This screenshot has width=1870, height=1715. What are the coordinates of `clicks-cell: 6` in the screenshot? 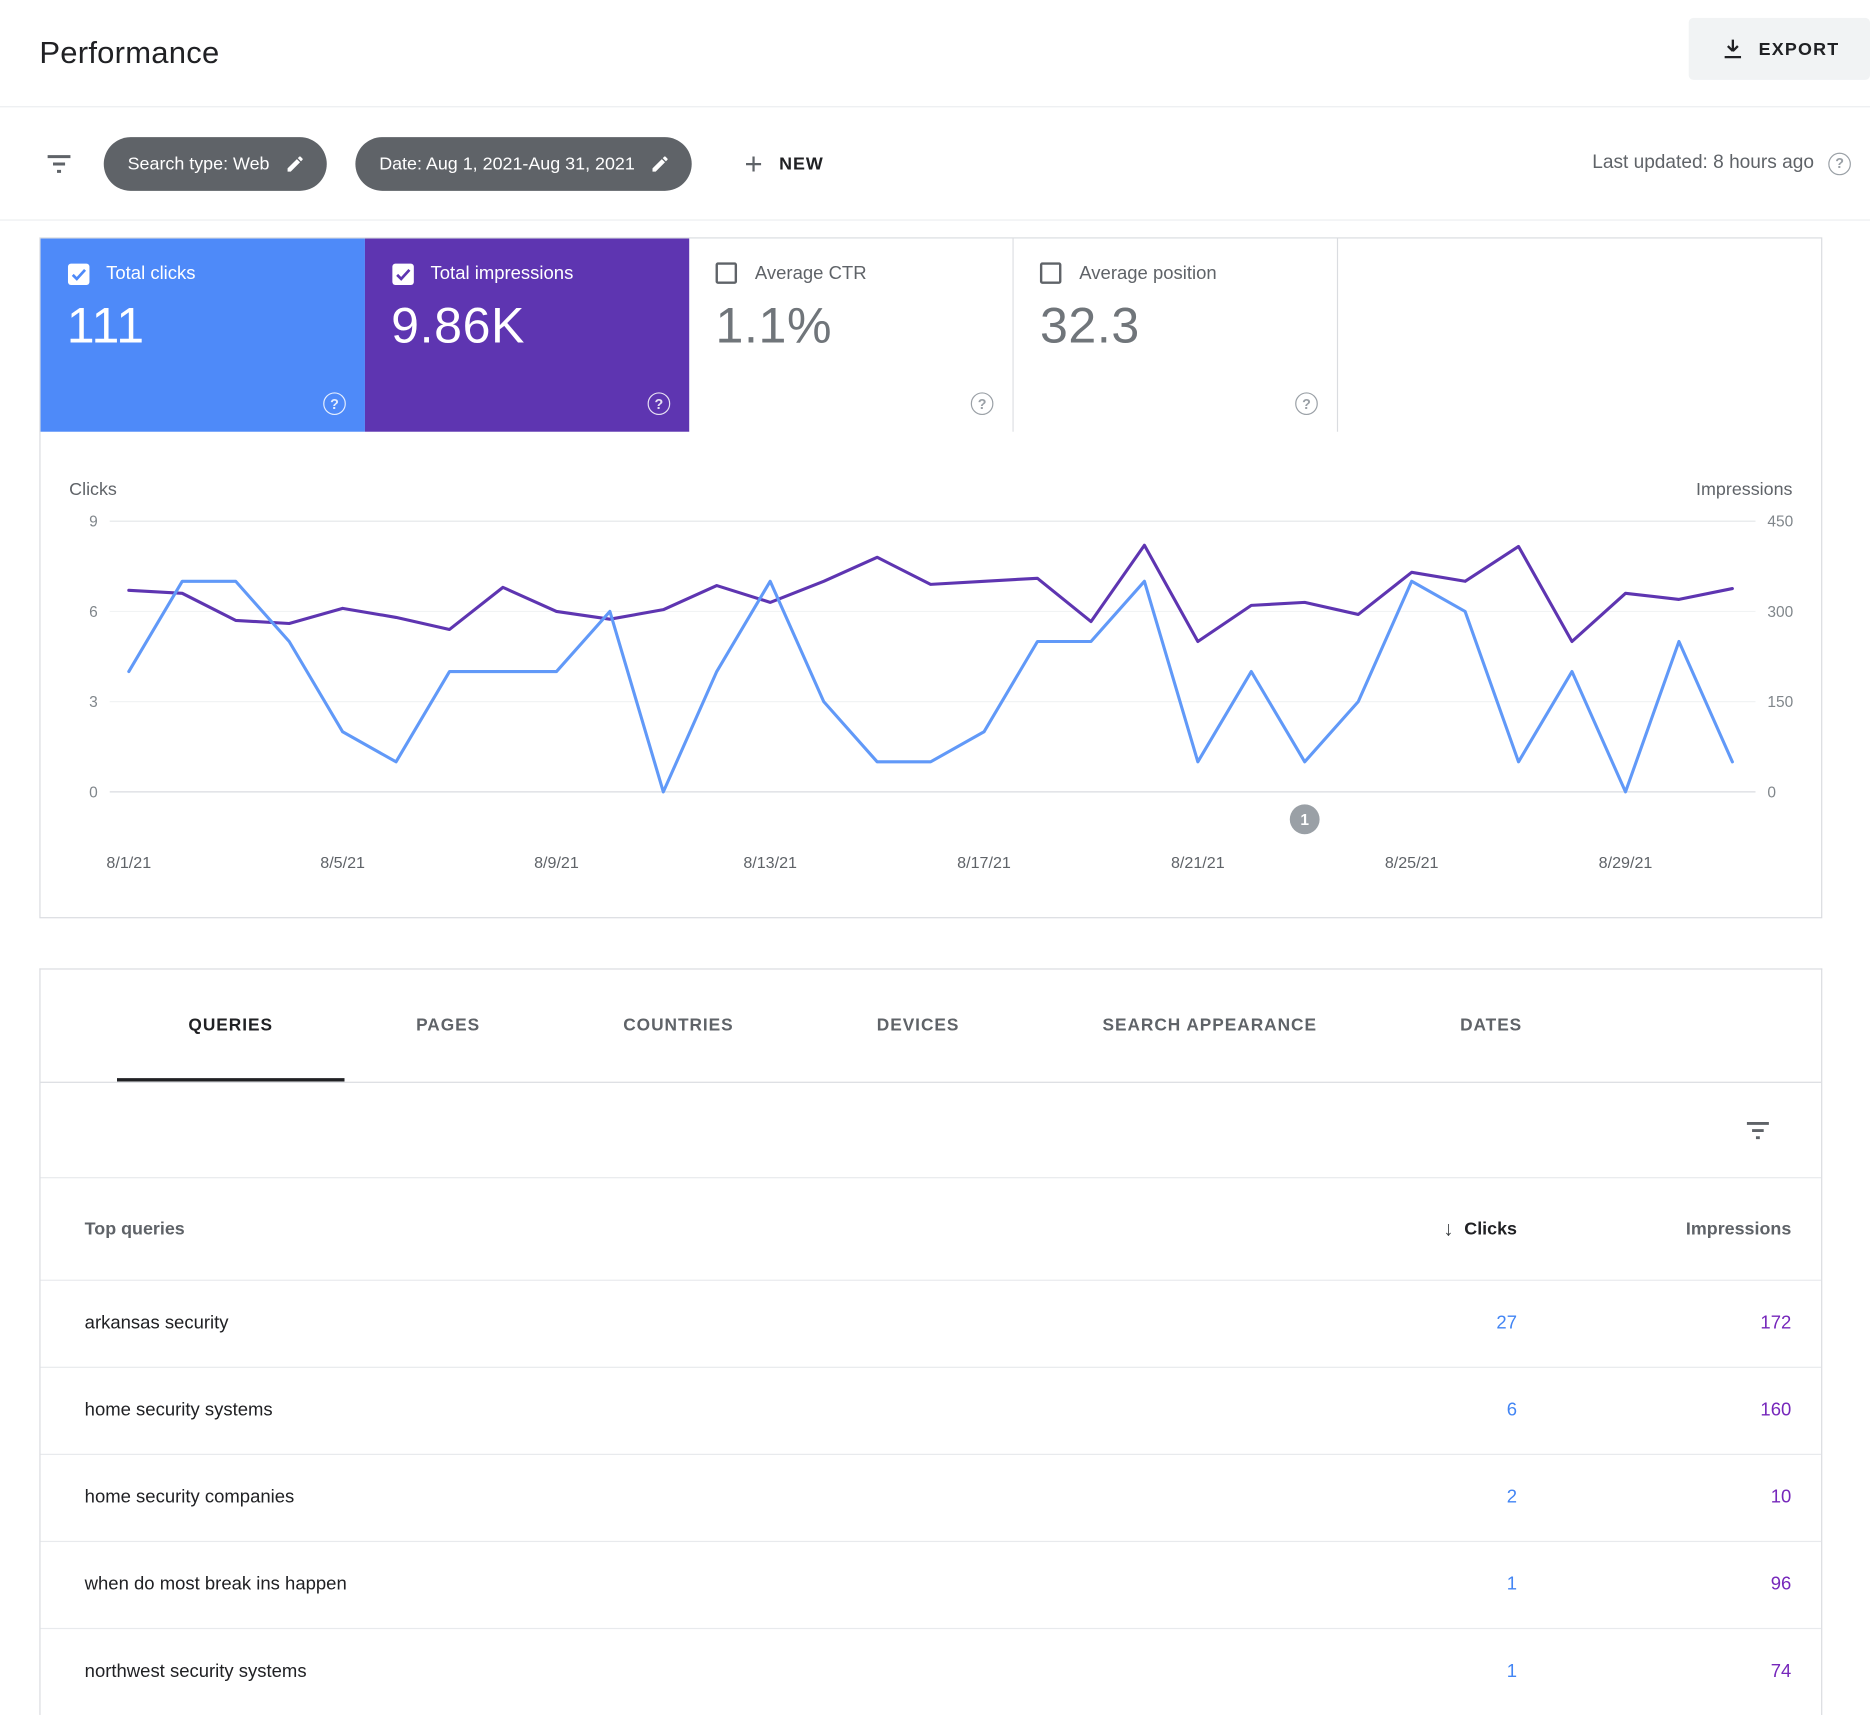 It's located at (1511, 1410).